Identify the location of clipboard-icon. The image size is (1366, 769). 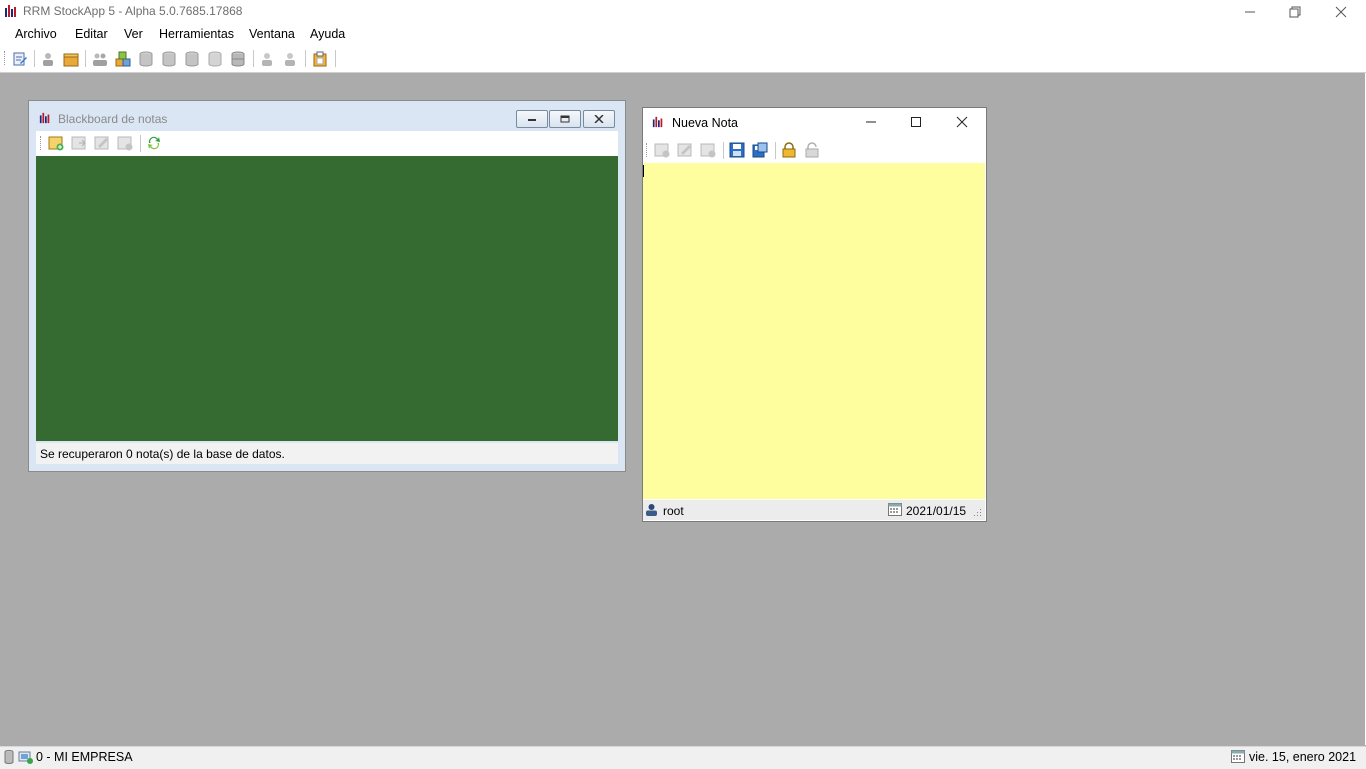
(320, 59).